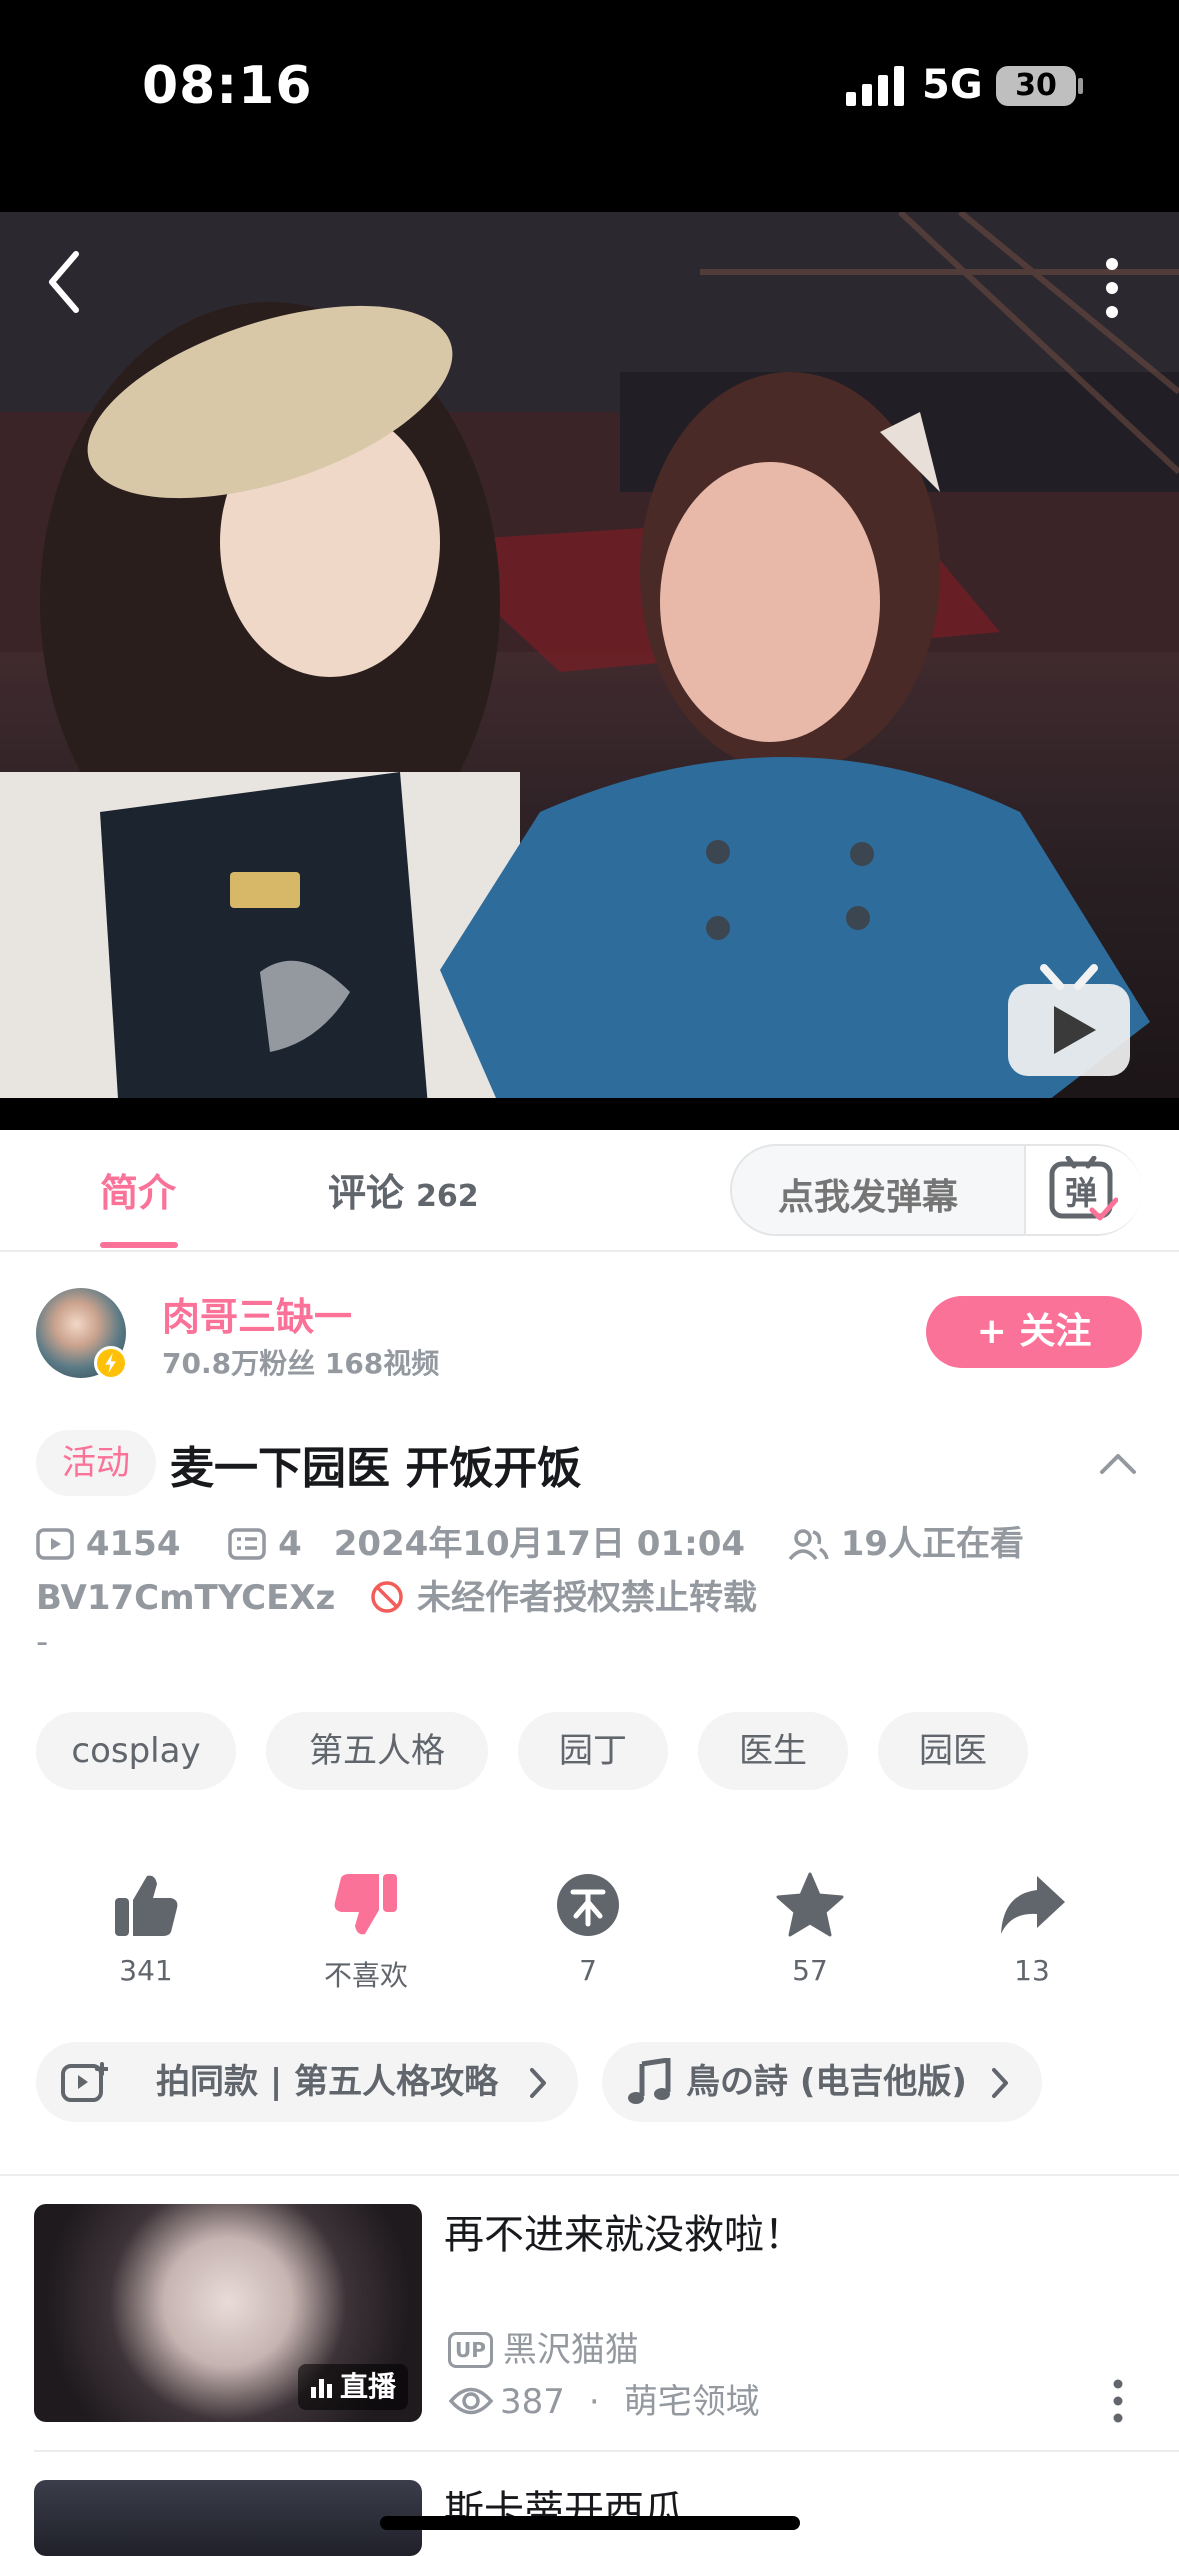  I want to click on live-badge: 直播, so click(352, 2387).